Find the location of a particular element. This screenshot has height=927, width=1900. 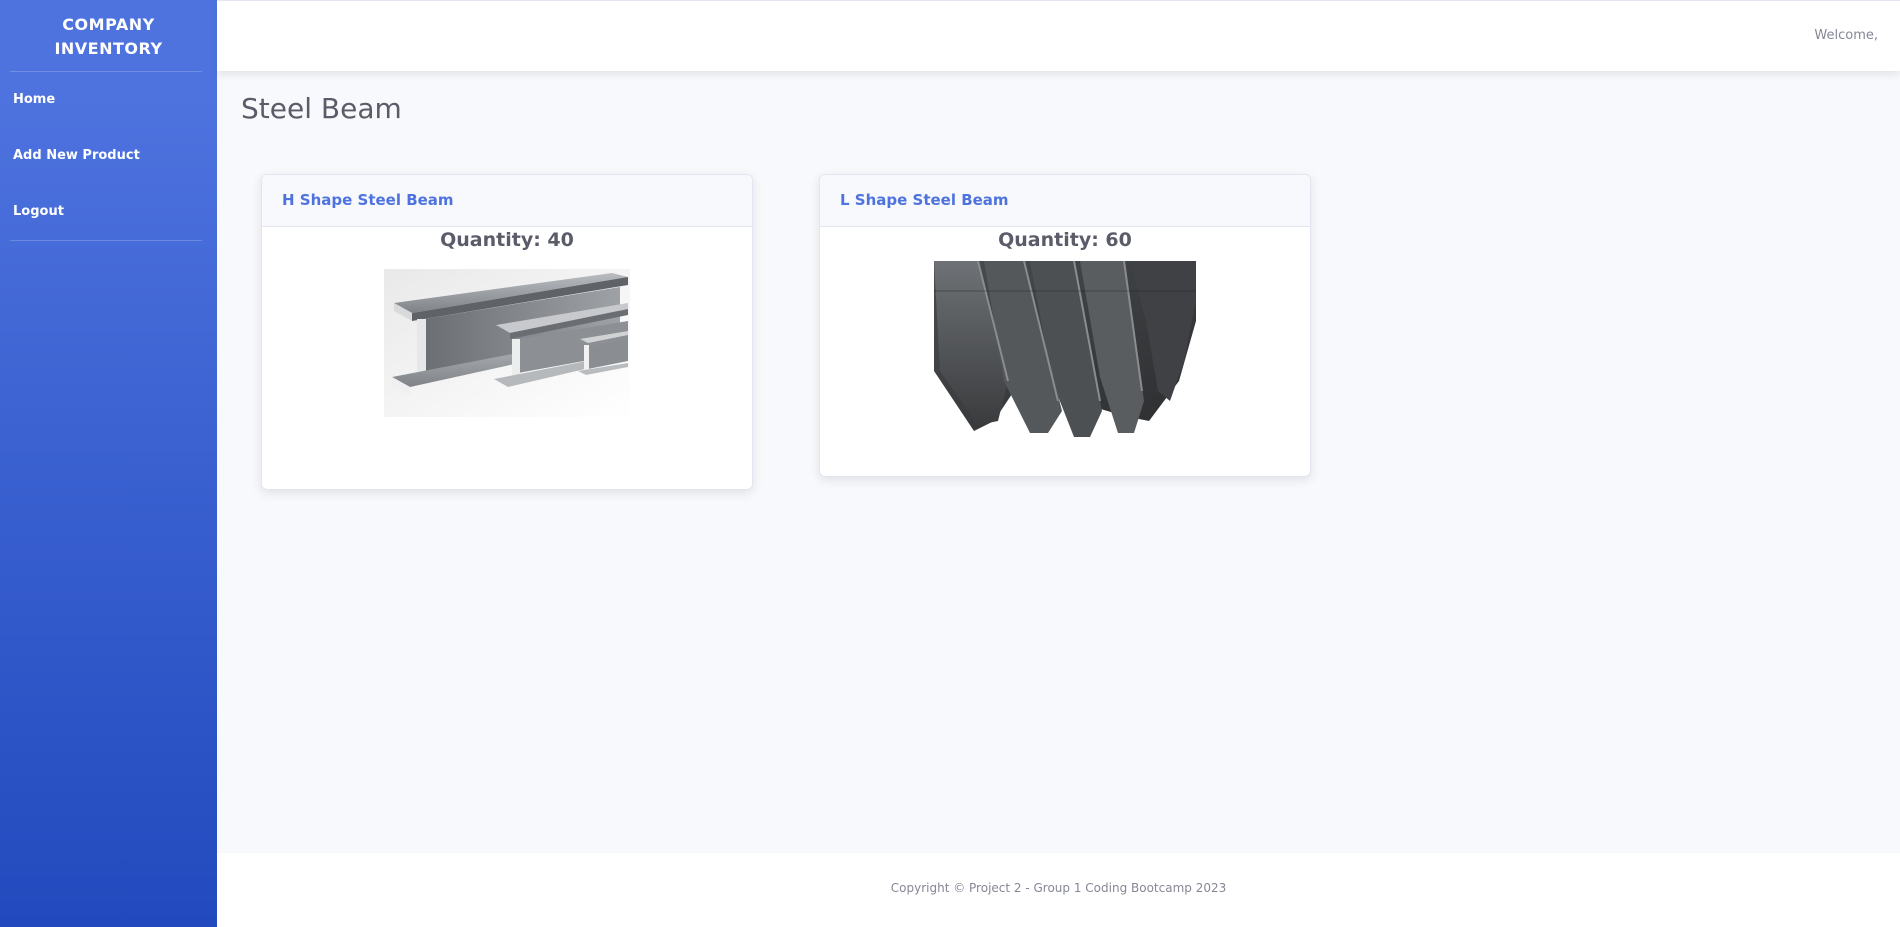

sidebar-item-logout: Logout is located at coordinates (108, 212).